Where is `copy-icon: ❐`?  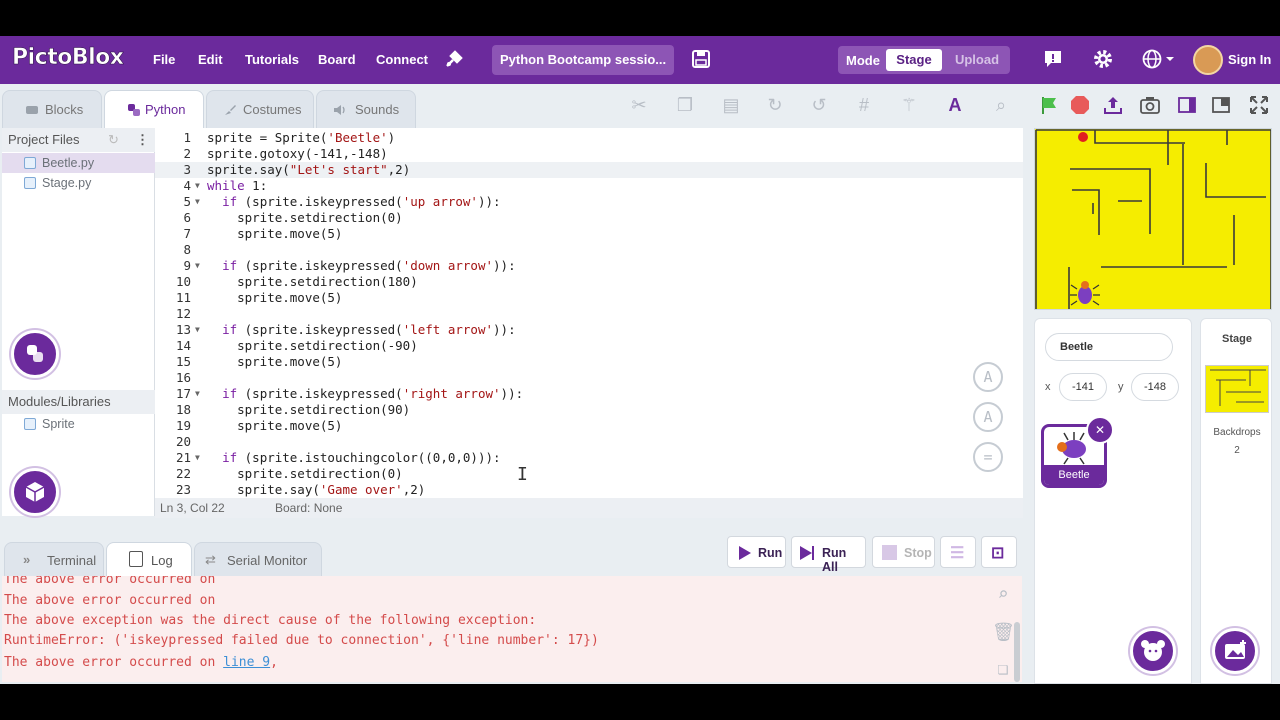
copy-icon: ❐ is located at coordinates (685, 105).